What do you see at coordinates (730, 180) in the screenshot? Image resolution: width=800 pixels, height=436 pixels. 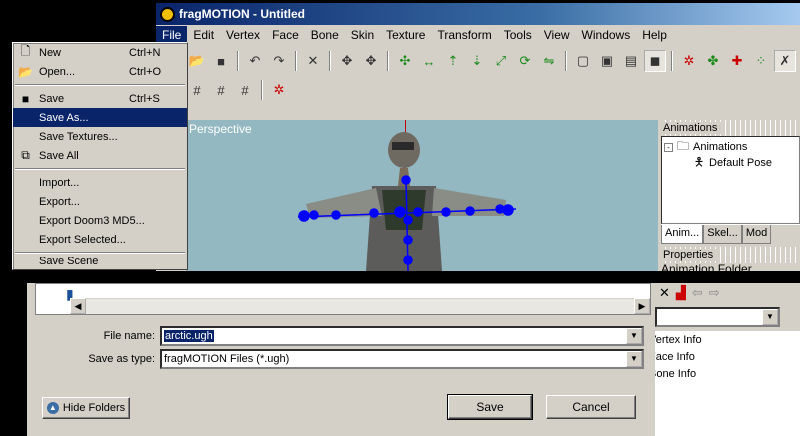 I see `animations-tree: - 🗀 Animations 🯅 Default Pose` at bounding box center [730, 180].